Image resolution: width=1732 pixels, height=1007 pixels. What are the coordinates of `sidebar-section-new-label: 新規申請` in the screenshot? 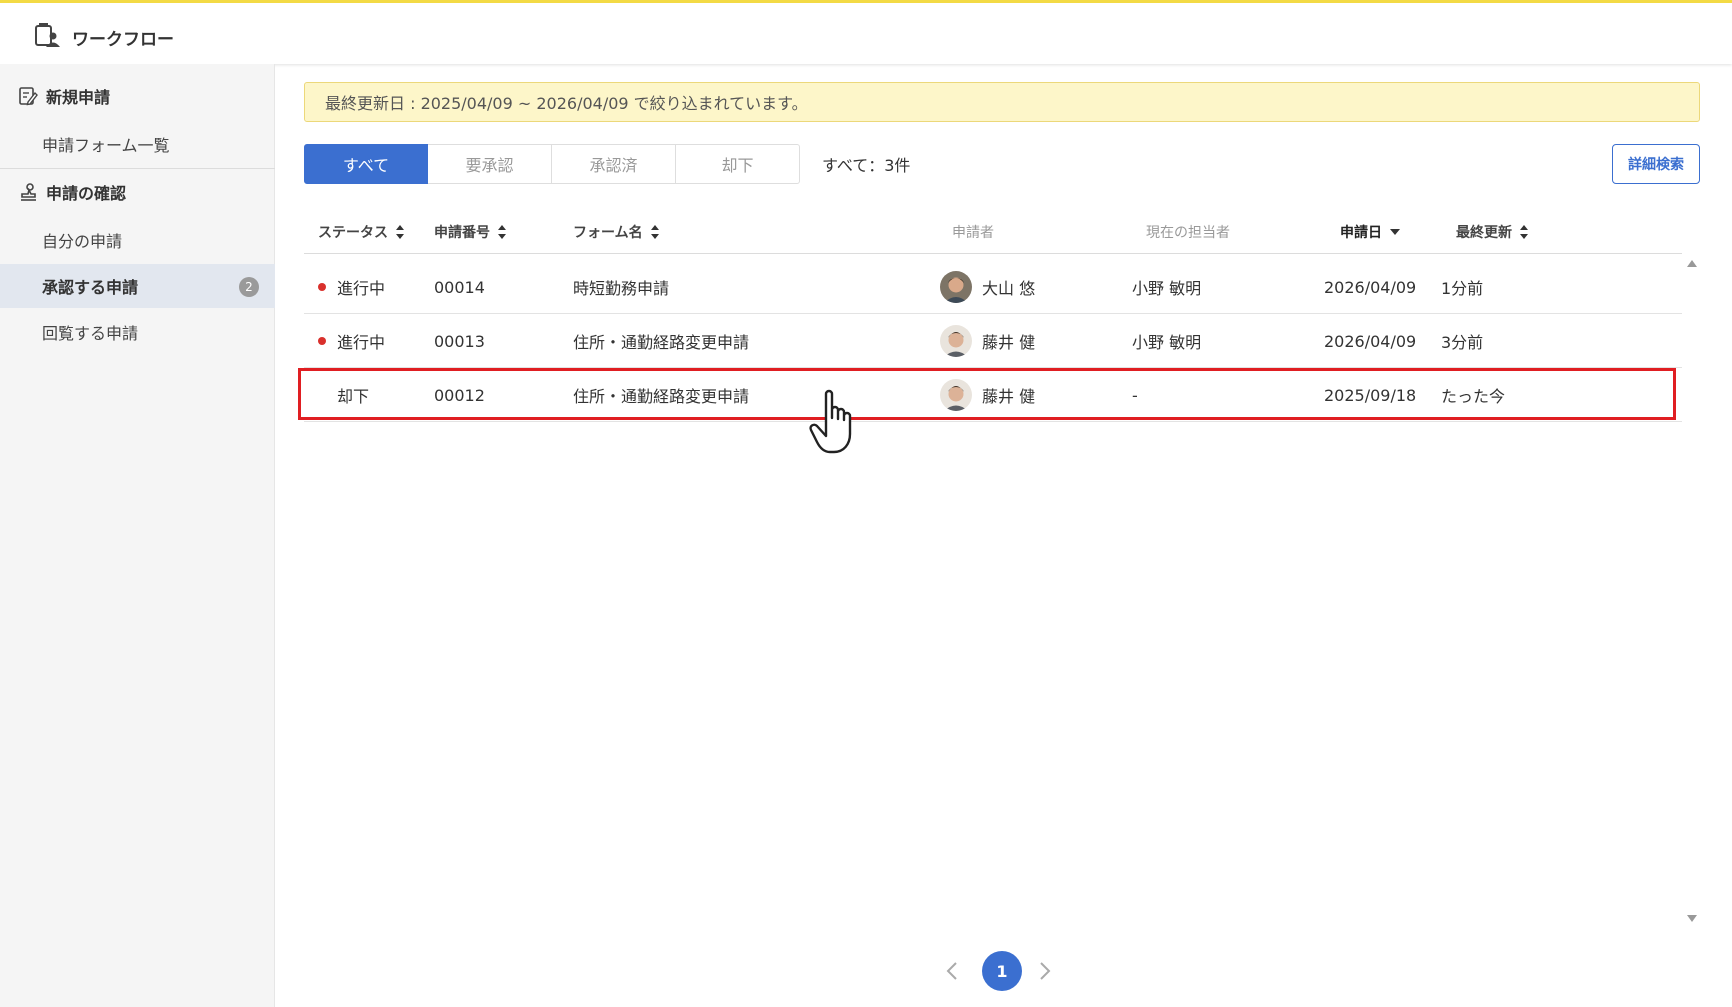 It's located at (78, 97).